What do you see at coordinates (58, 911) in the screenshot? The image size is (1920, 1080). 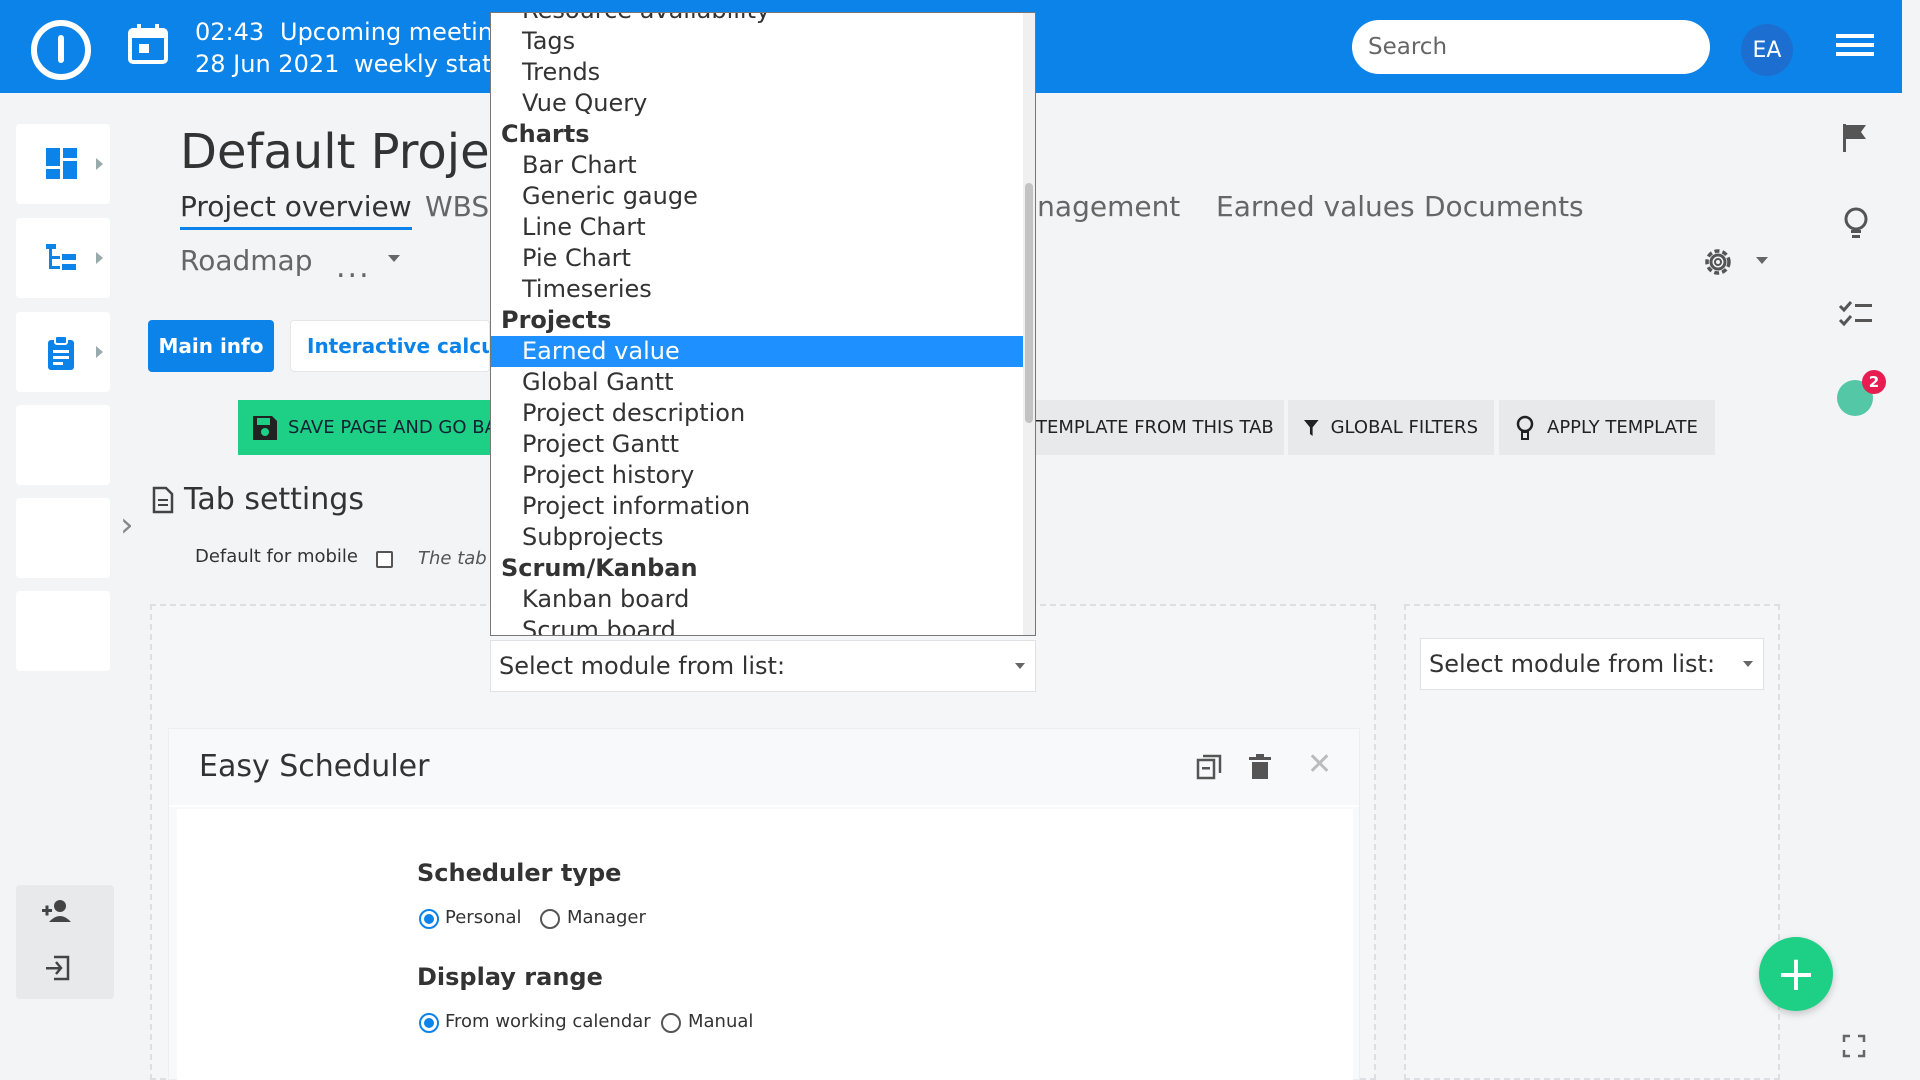 I see `add-user-icon` at bounding box center [58, 911].